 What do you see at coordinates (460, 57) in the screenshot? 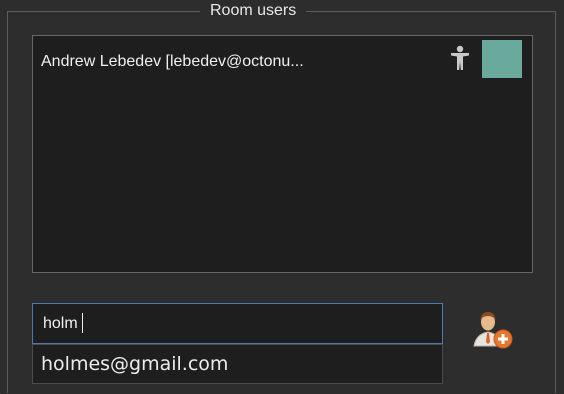
I see `person-standing-icon` at bounding box center [460, 57].